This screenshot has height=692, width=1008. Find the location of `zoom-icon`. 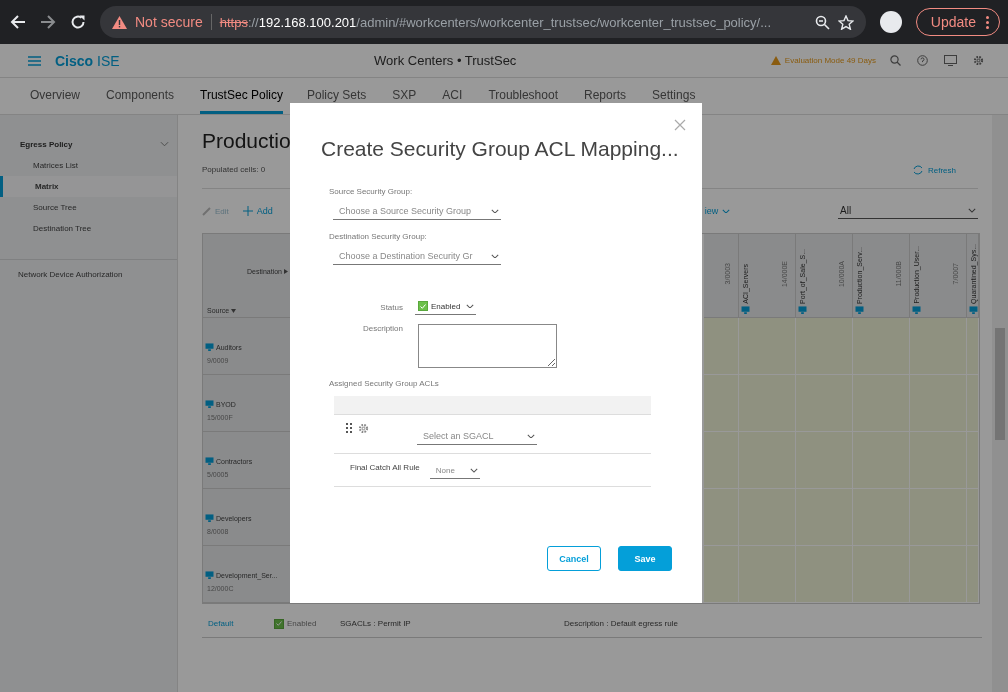

zoom-icon is located at coordinates (822, 22).